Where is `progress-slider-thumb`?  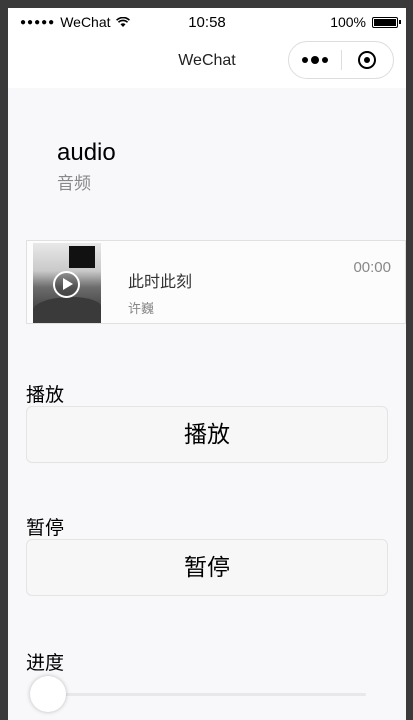 progress-slider-thumb is located at coordinates (48, 694).